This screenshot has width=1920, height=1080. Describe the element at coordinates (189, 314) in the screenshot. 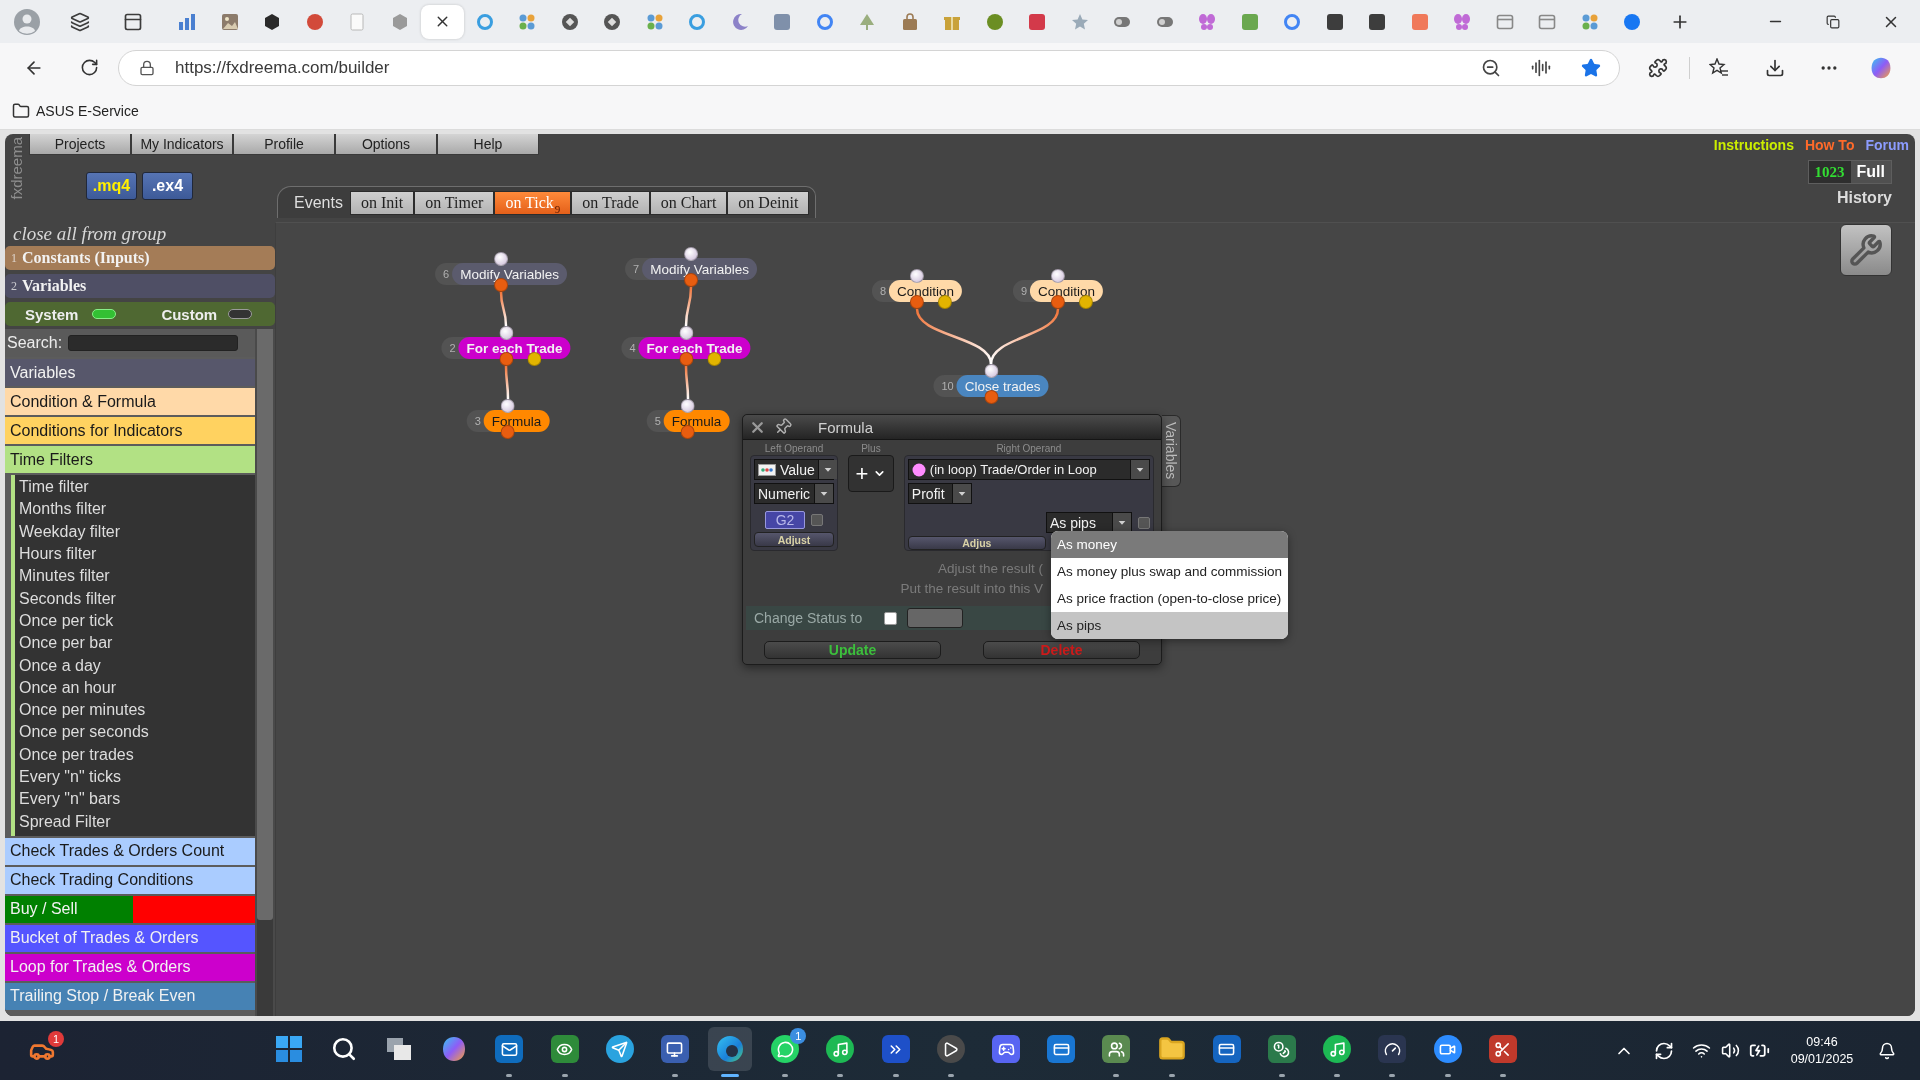

I see `toggle-label: Custom` at that location.